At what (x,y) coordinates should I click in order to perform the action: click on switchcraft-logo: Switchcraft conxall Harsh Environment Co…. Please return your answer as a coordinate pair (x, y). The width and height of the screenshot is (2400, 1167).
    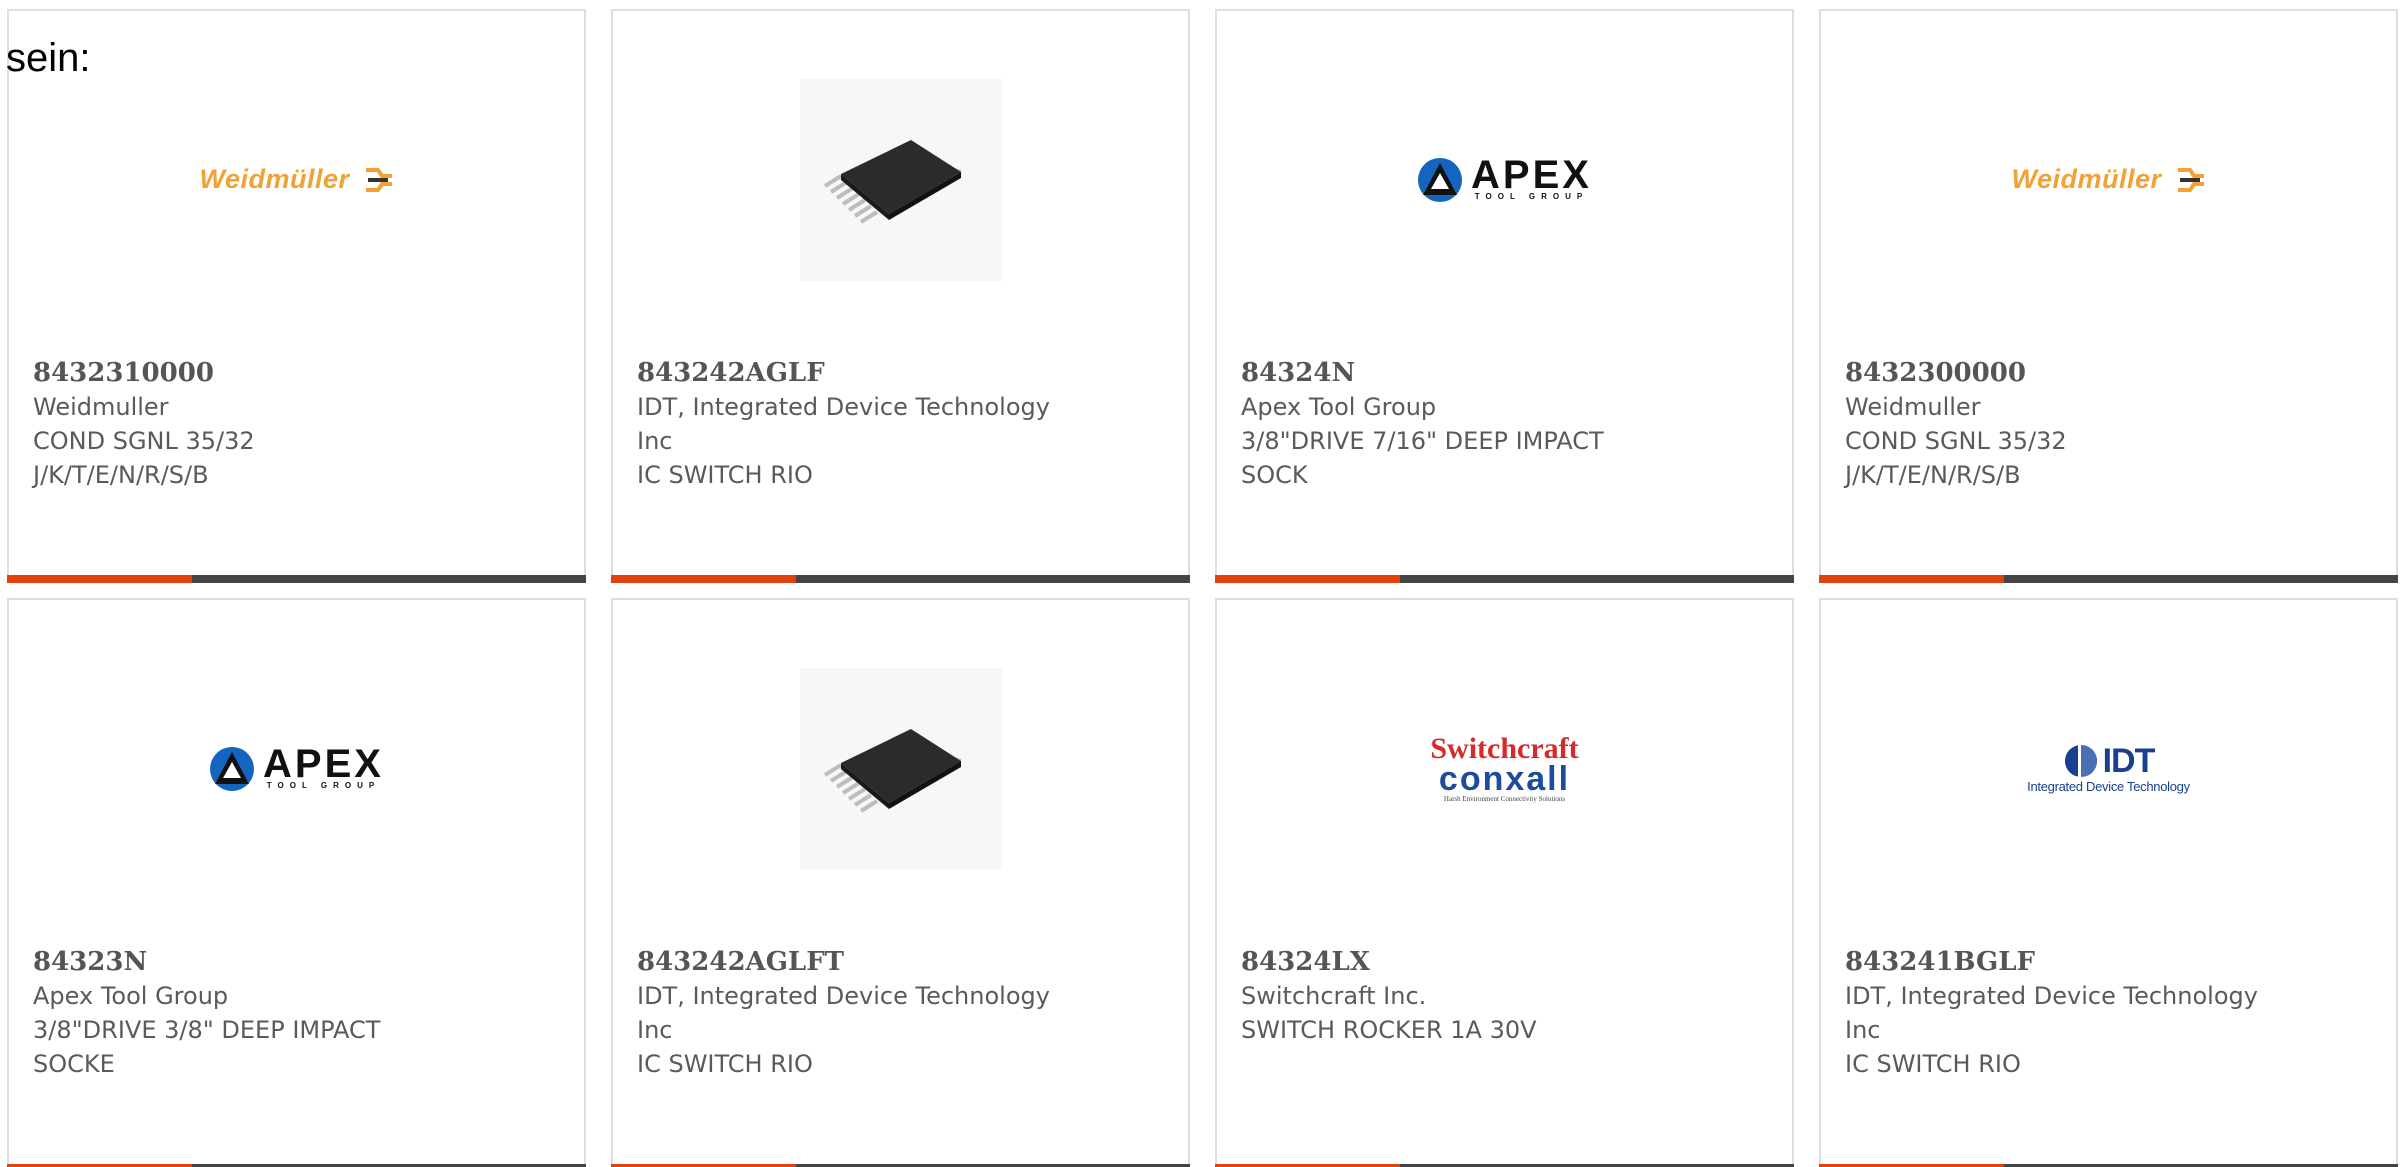
    Looking at the image, I should click on (1504, 767).